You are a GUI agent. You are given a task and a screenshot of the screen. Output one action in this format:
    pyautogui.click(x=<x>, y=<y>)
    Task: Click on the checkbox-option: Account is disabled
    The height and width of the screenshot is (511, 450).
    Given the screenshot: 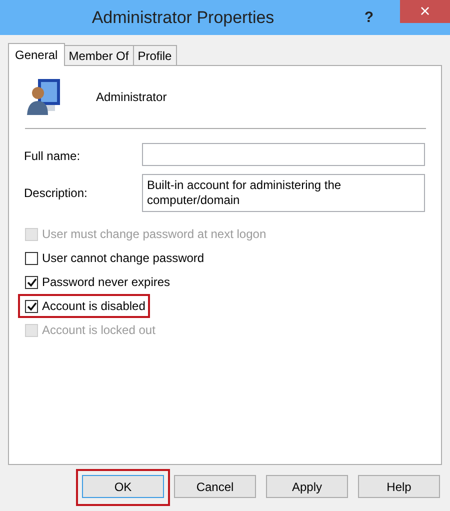 What is the action you would take?
    pyautogui.click(x=84, y=306)
    